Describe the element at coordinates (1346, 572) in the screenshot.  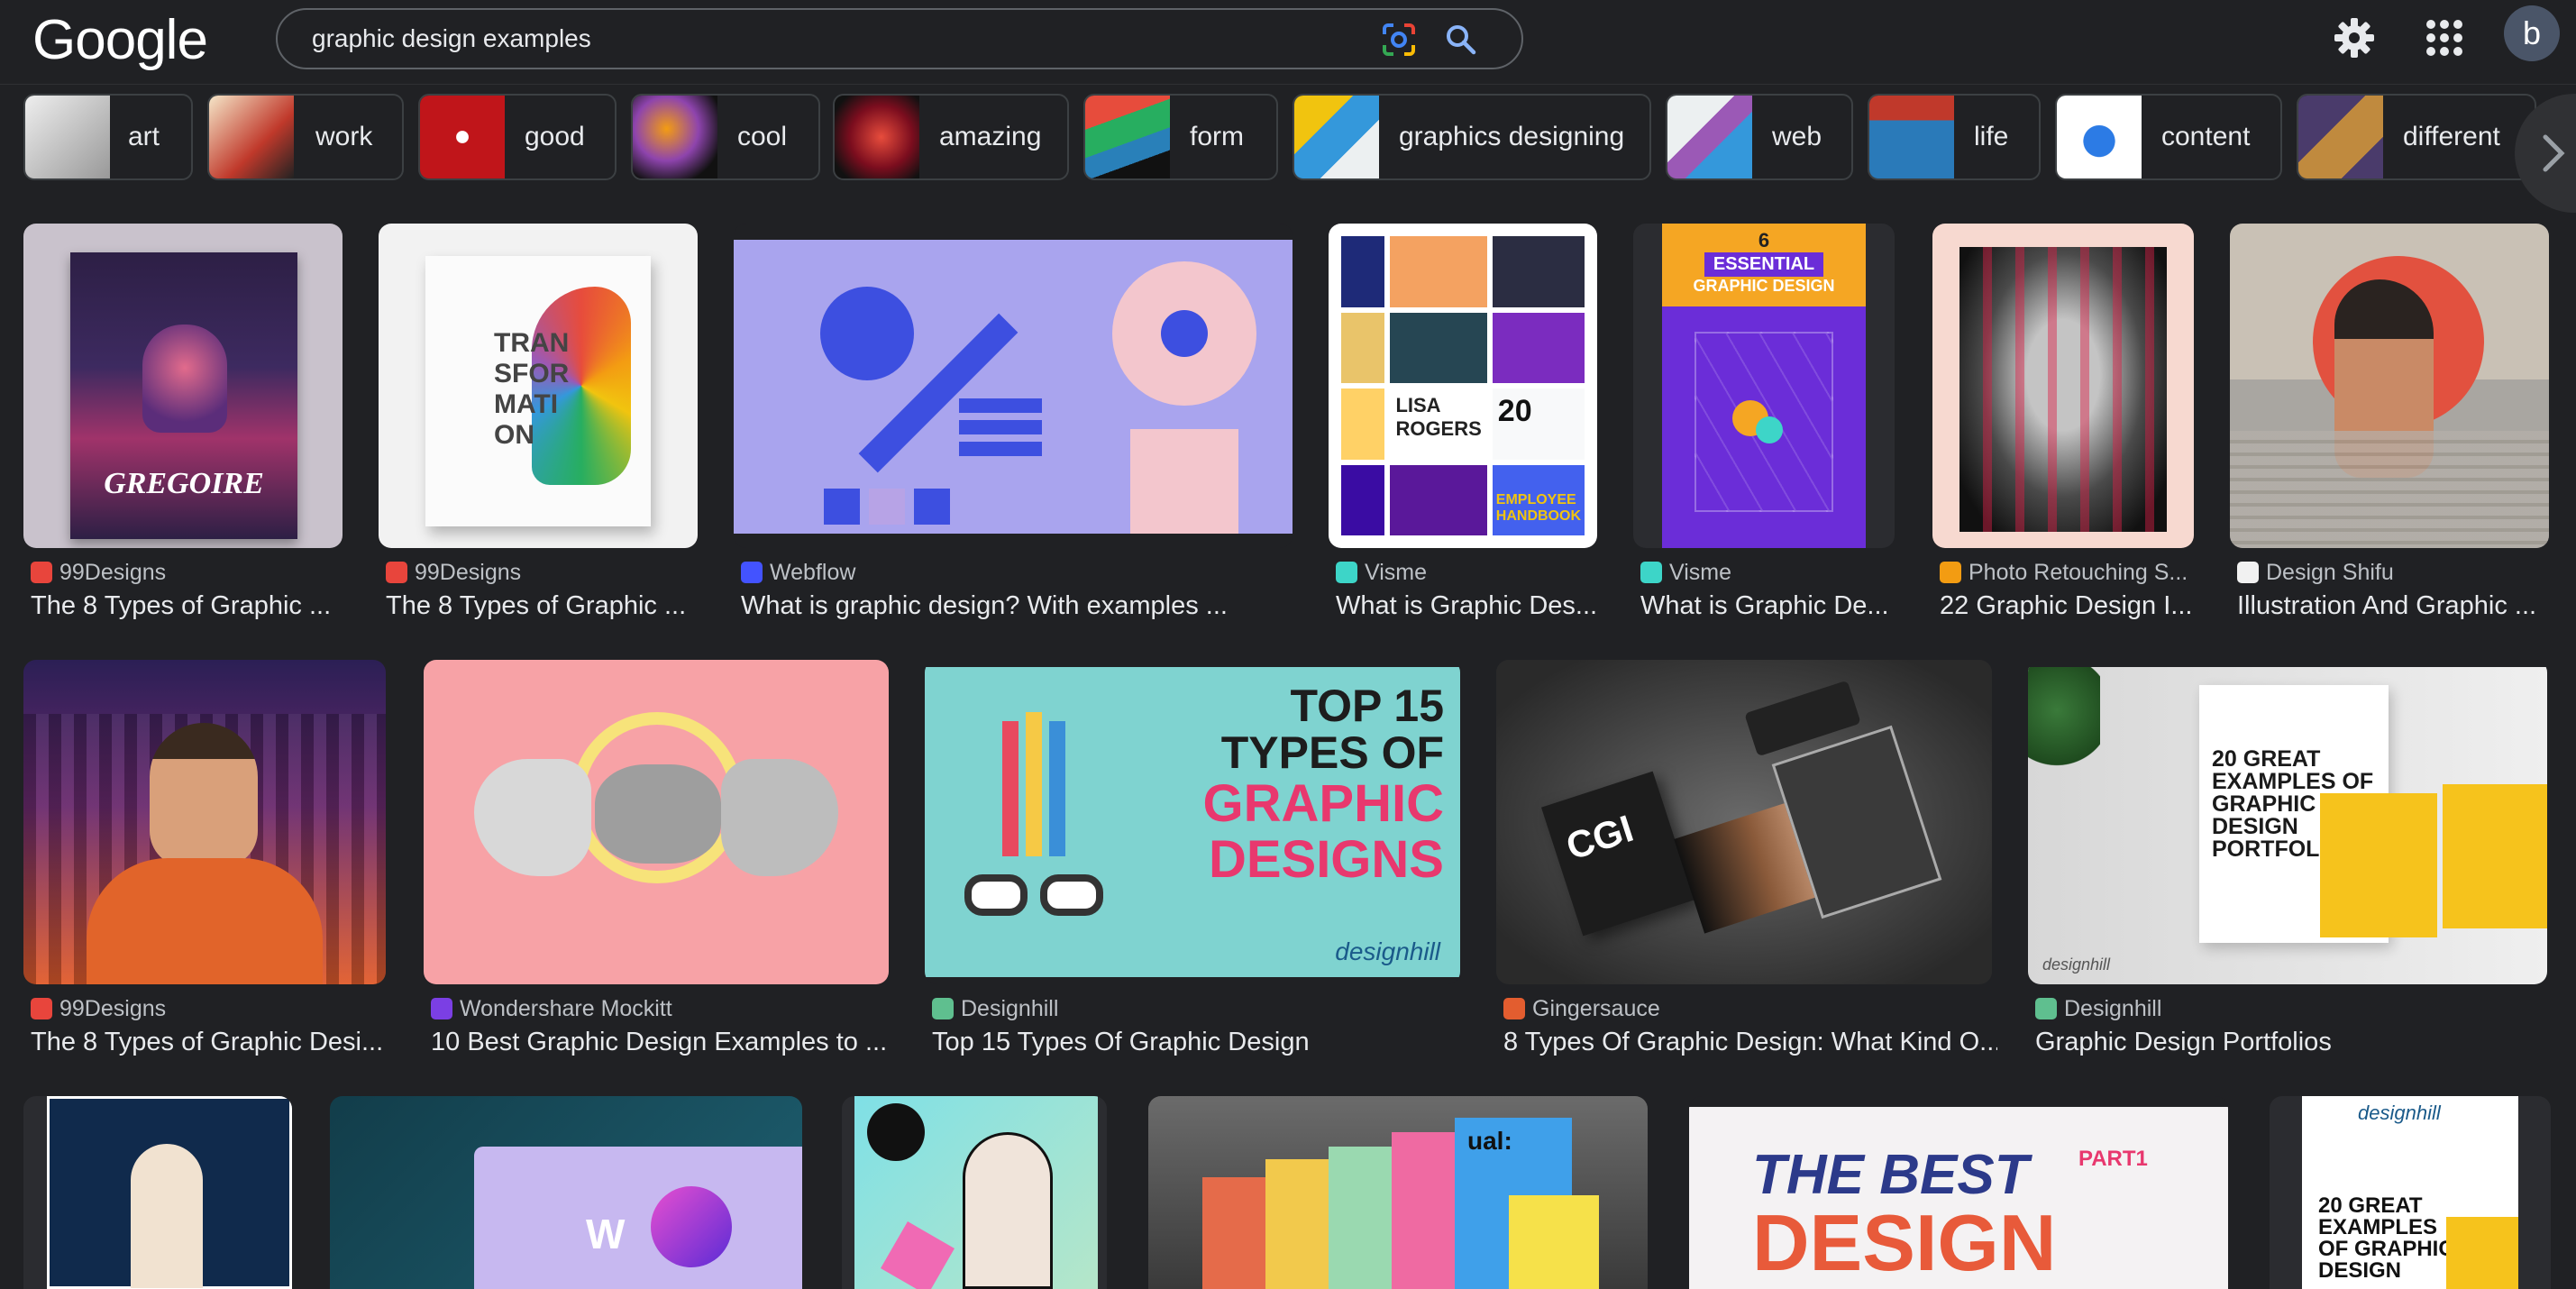
I see `visme-favicon` at that location.